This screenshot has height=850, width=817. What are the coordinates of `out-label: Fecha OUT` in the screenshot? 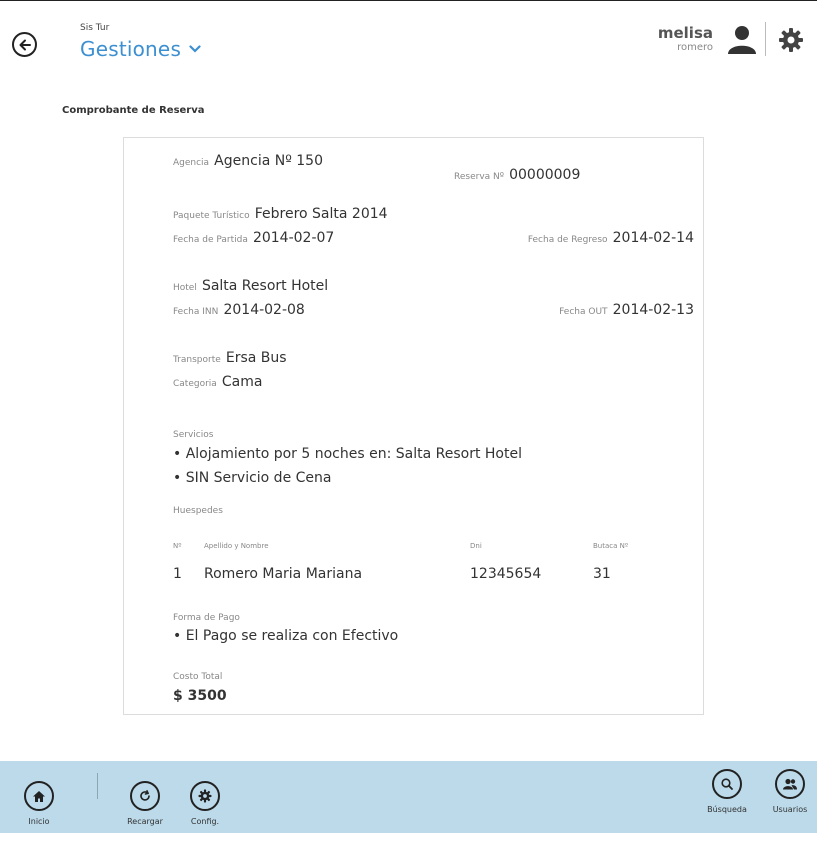 It's located at (583, 312).